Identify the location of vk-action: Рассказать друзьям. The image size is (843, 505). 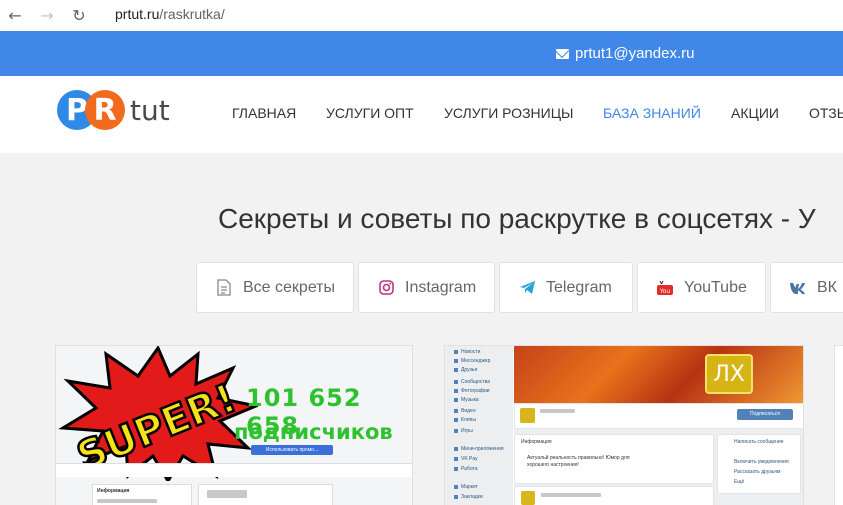
(757, 472).